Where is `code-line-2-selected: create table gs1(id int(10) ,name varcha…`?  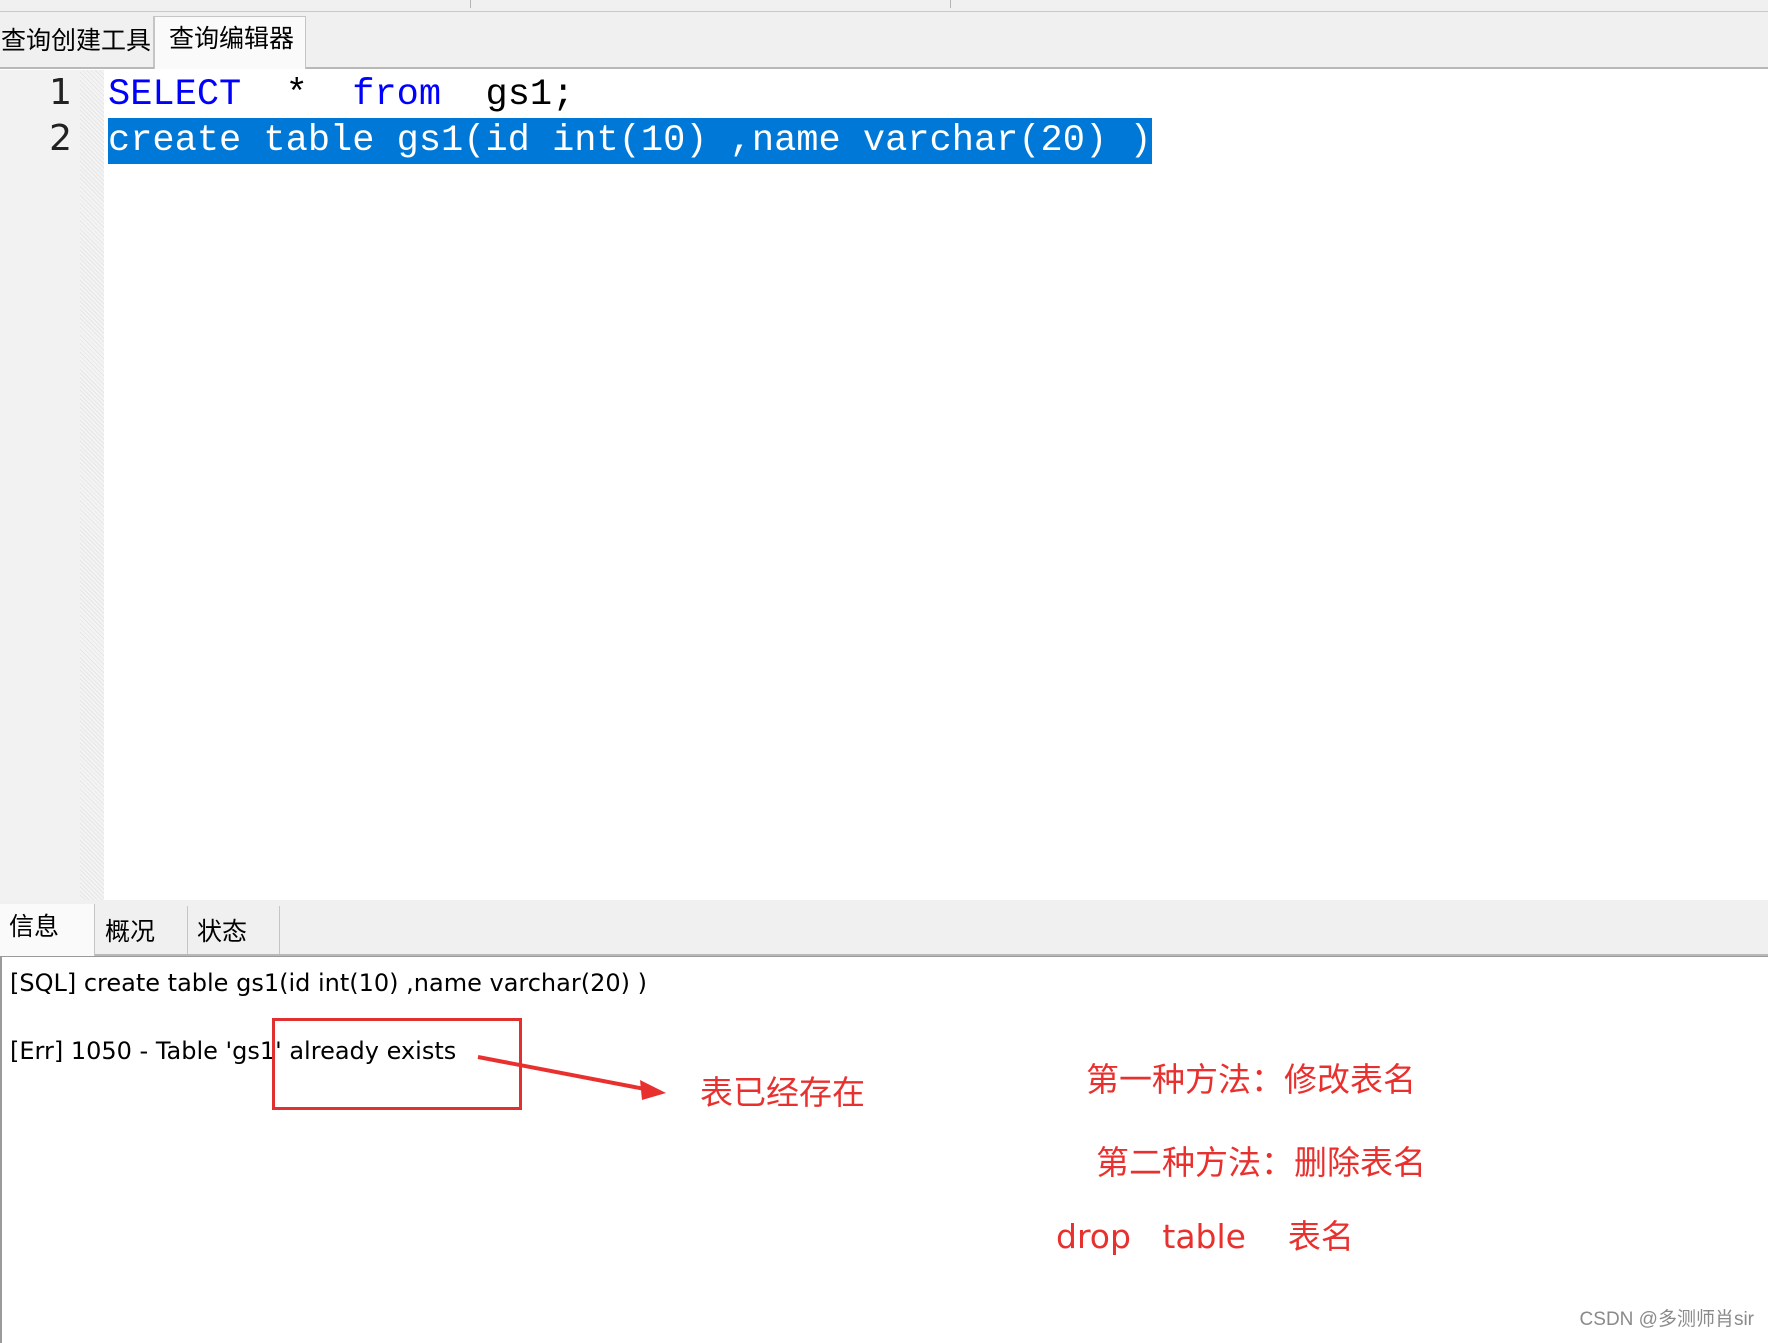
code-line-2-selected: create table gs1(id int(10) ,name varcha… is located at coordinates (630, 141).